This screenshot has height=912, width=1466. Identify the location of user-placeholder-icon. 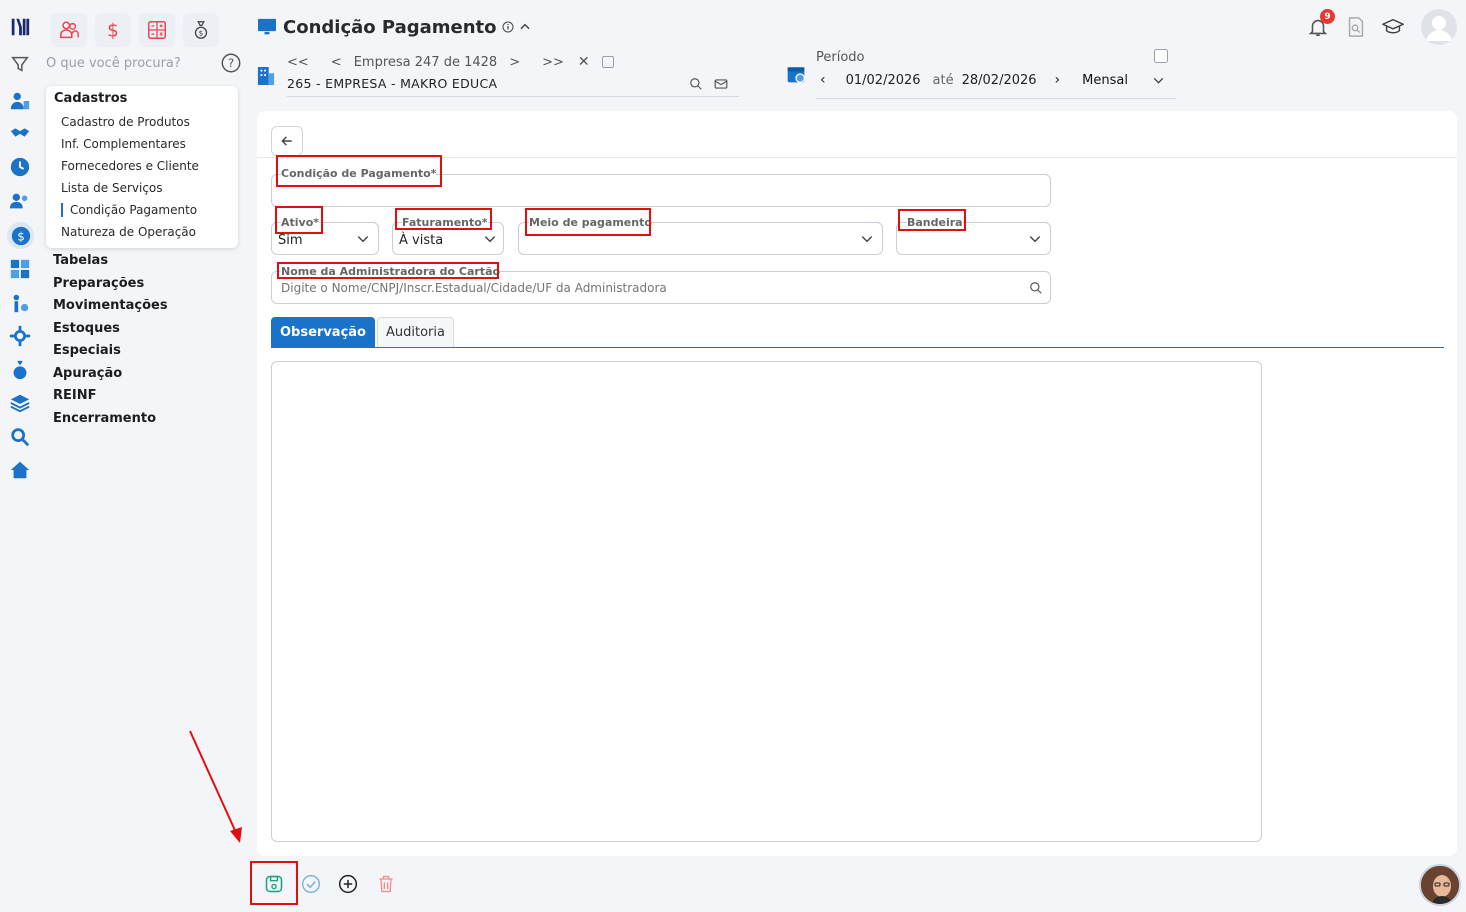
(1439, 28).